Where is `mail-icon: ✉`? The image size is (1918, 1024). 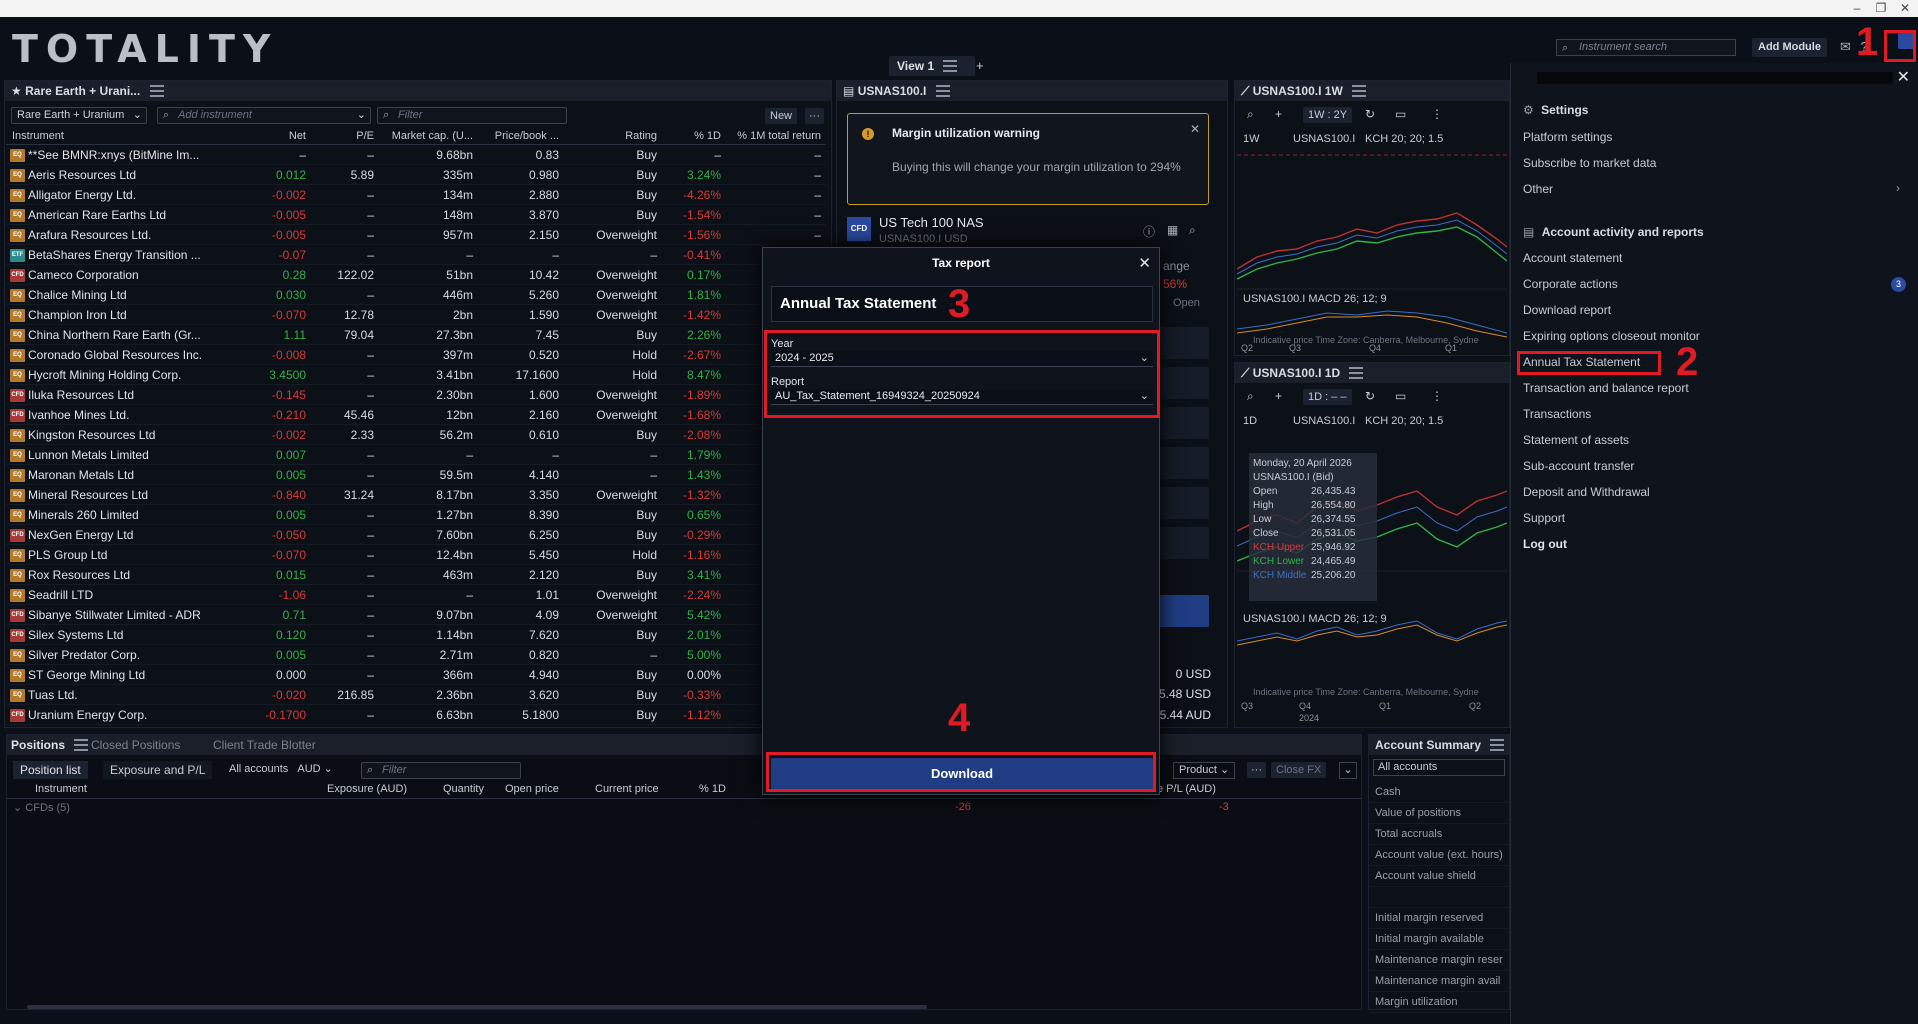
mail-icon: ✉ is located at coordinates (1845, 46).